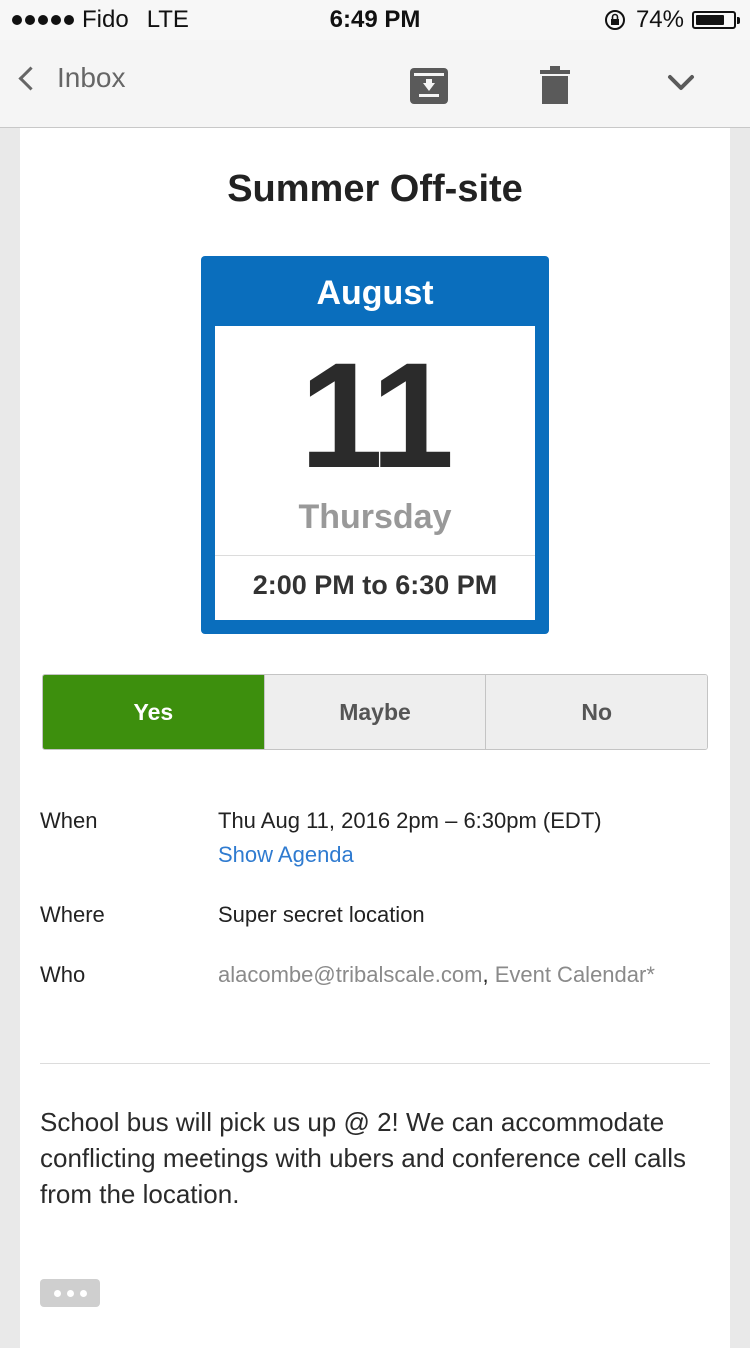 Image resolution: width=750 pixels, height=1348 pixels. Describe the element at coordinates (429, 86) in the screenshot. I see `archive-icon` at that location.